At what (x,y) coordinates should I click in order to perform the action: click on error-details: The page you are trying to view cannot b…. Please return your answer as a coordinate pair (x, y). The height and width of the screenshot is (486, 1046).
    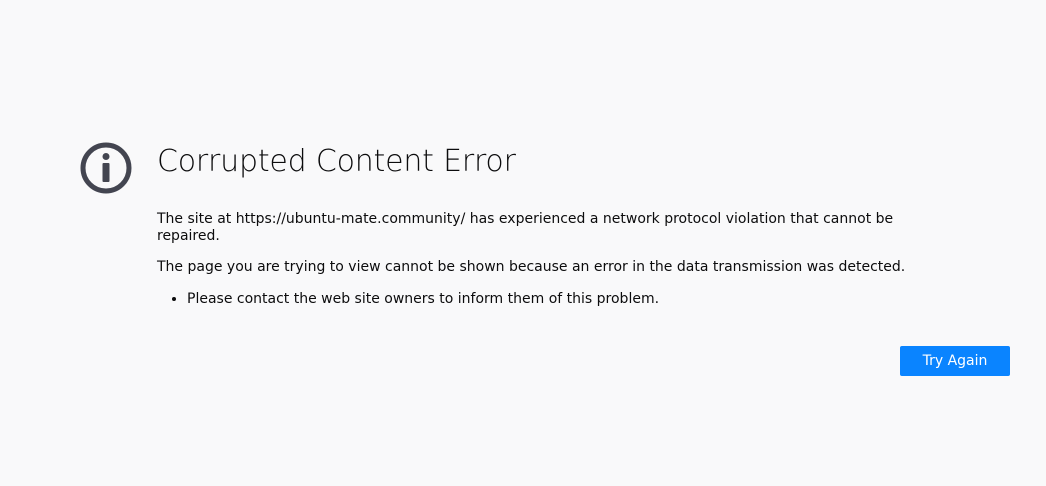
    Looking at the image, I should click on (531, 267).